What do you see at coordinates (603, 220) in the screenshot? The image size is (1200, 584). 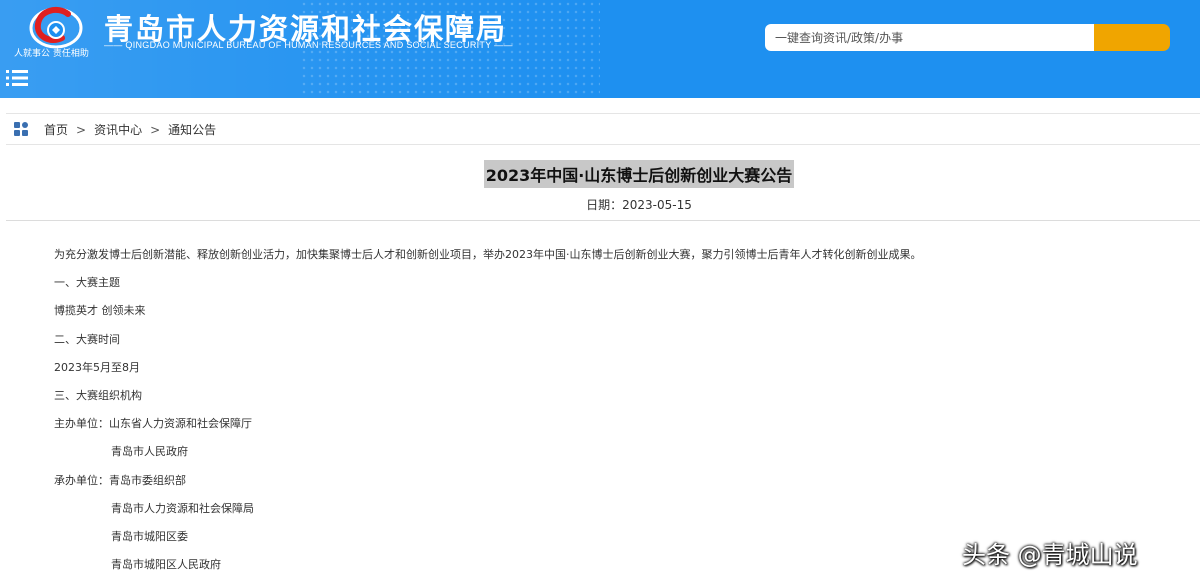 I see `divider` at bounding box center [603, 220].